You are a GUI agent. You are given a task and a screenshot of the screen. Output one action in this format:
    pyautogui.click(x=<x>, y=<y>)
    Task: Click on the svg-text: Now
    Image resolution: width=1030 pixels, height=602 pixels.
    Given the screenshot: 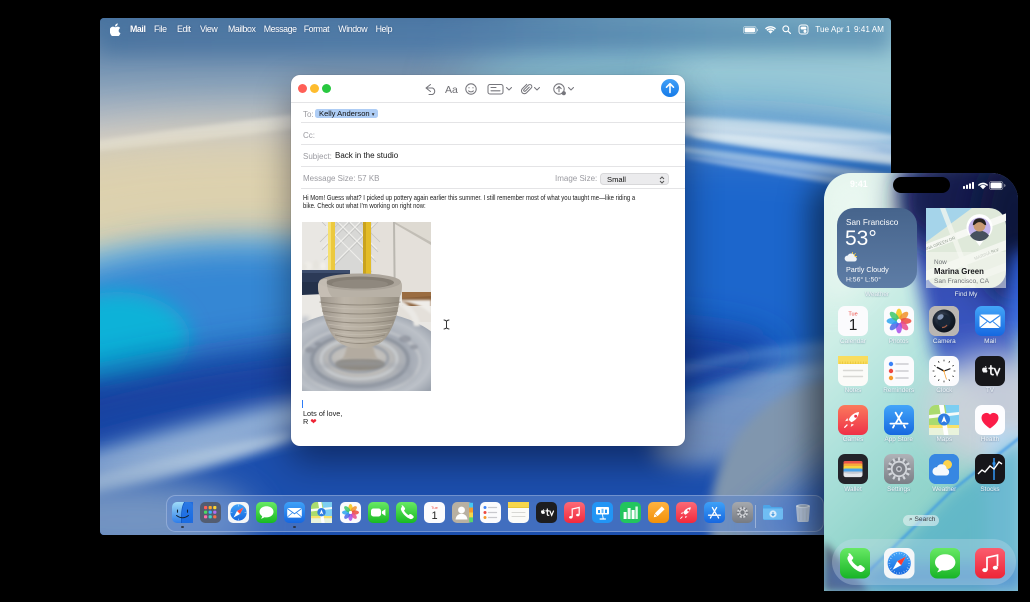 What is the action you would take?
    pyautogui.click(x=940, y=262)
    